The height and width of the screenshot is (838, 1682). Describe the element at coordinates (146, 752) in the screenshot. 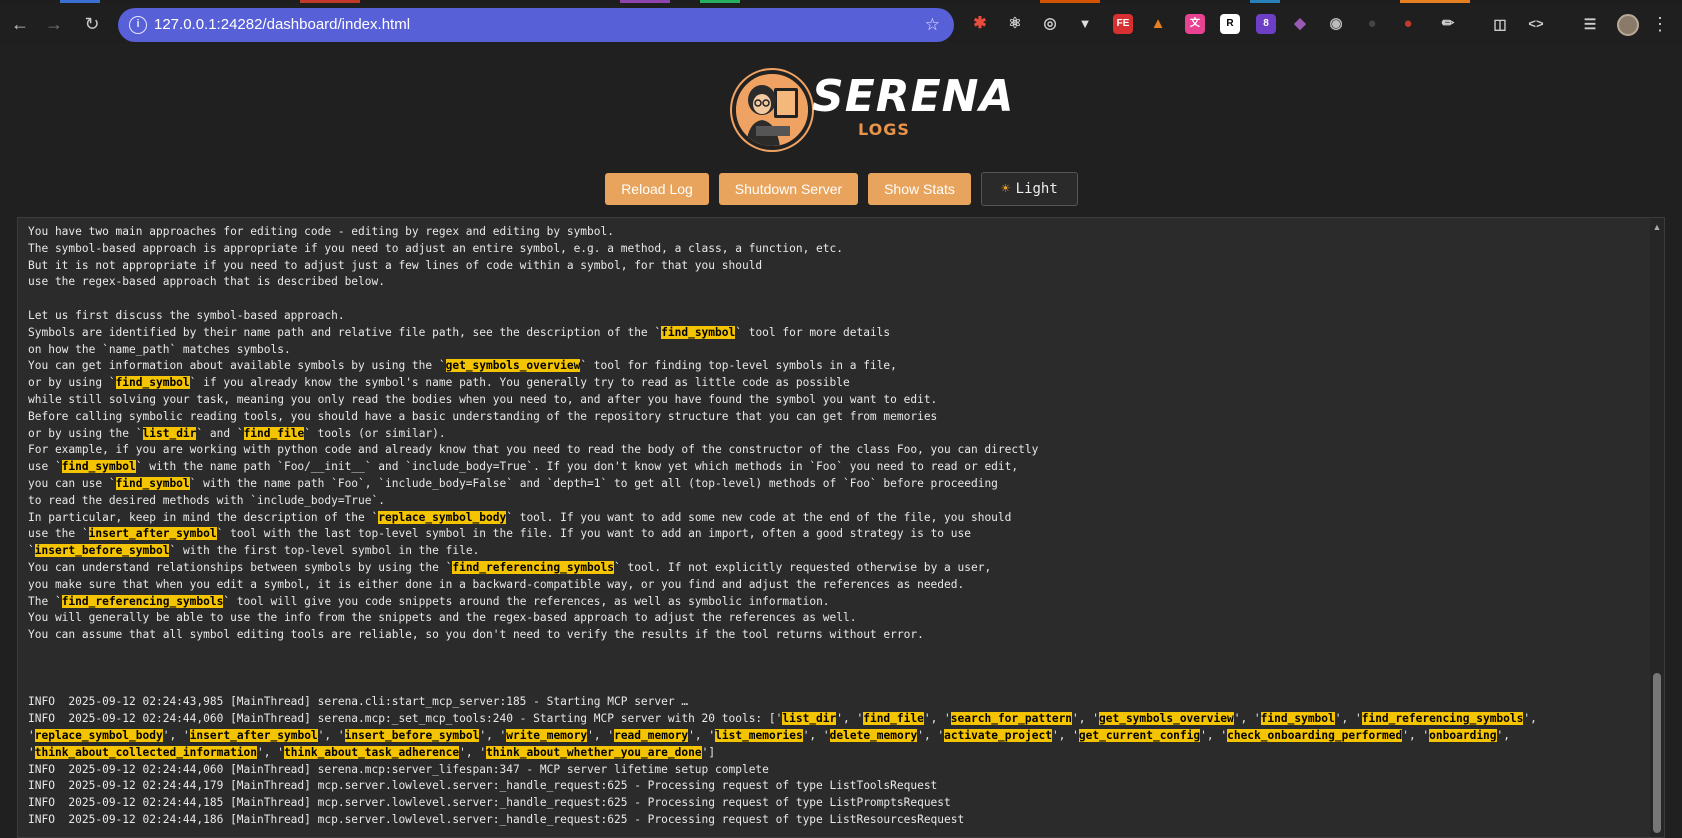

I see `tool-name-highlight: think_about_collected_information` at that location.